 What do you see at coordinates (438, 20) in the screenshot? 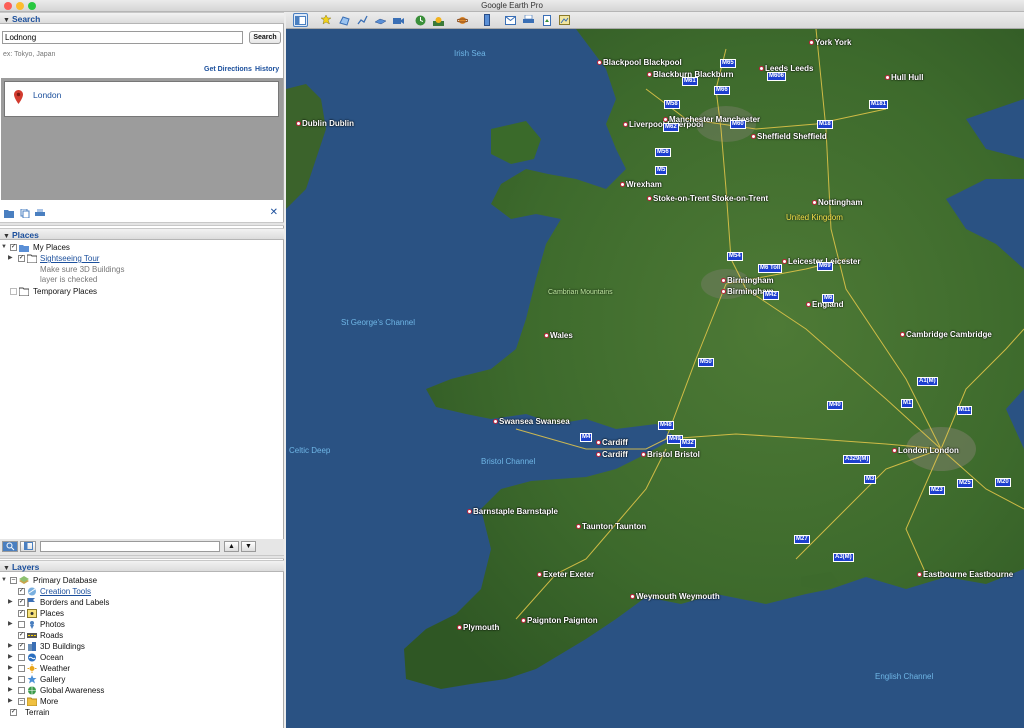
I see `sunlight-button` at bounding box center [438, 20].